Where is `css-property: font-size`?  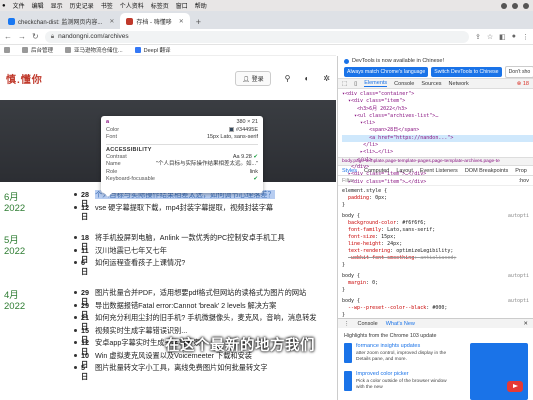
css-property: font-size is located at coordinates (361, 237).